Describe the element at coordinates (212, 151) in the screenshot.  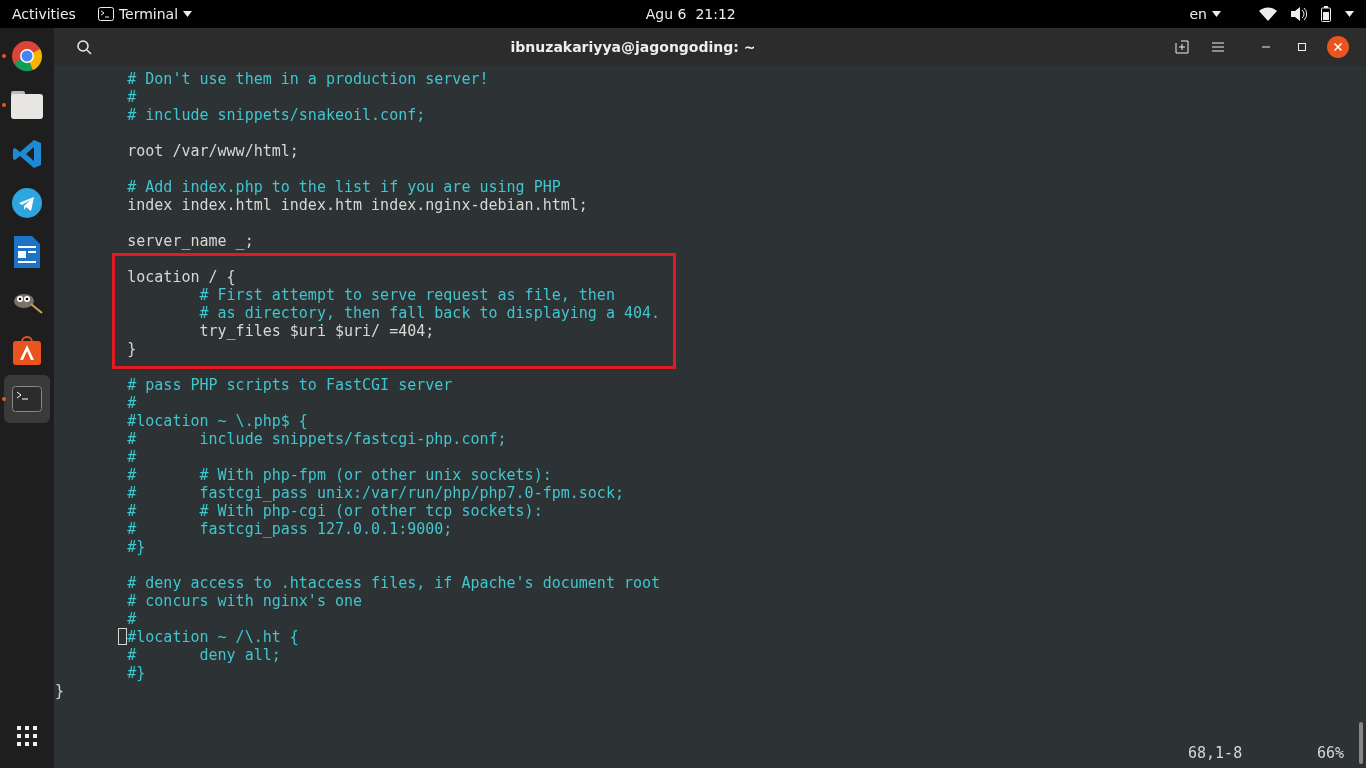
I see `code-line: root /var/www/html;` at that location.